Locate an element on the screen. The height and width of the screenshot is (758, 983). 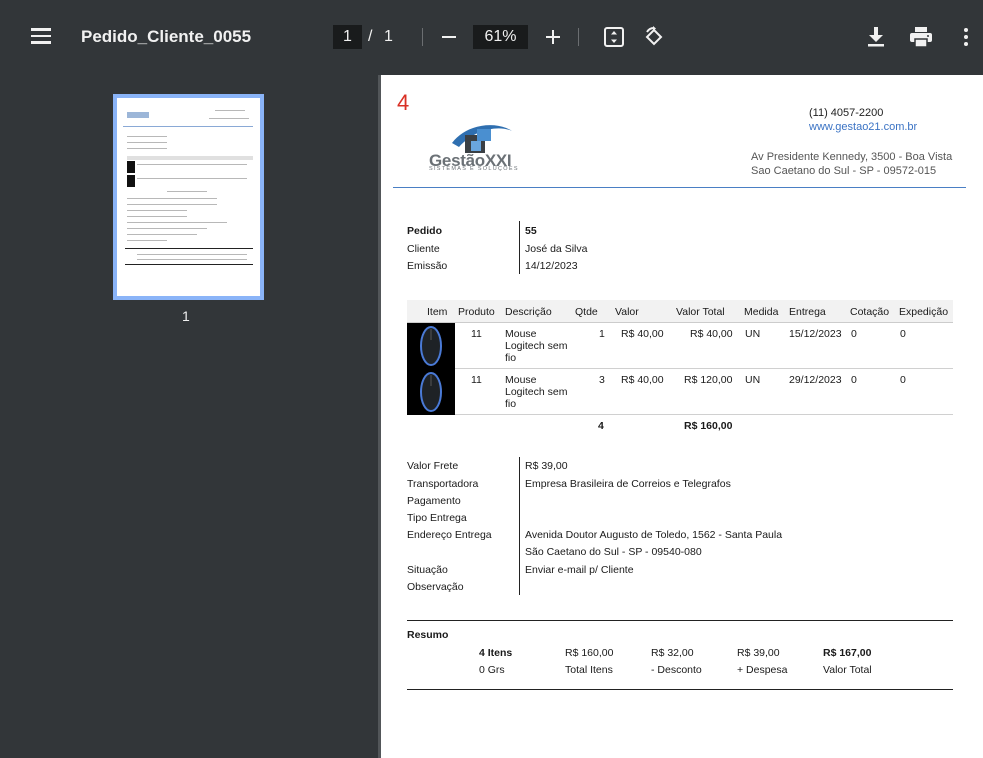
page-thumbnail is located at coordinates (188, 197).